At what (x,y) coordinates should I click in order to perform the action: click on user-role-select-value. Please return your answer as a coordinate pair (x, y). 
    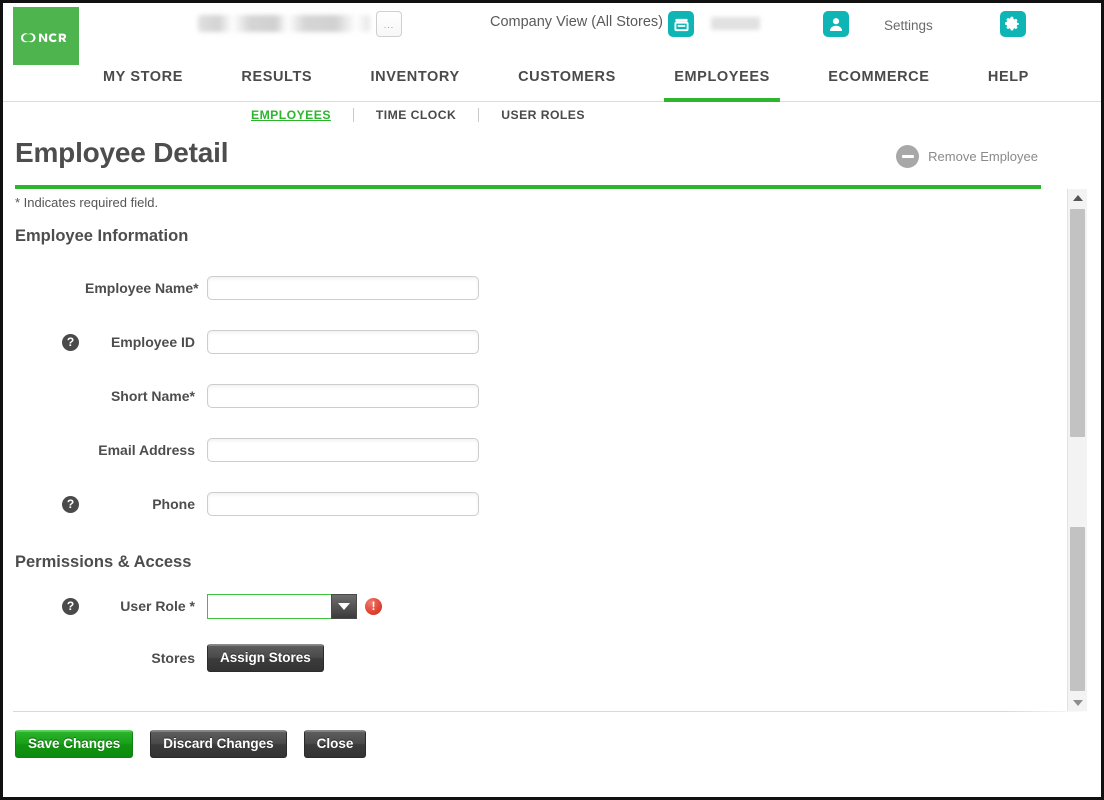
    Looking at the image, I should click on (269, 606).